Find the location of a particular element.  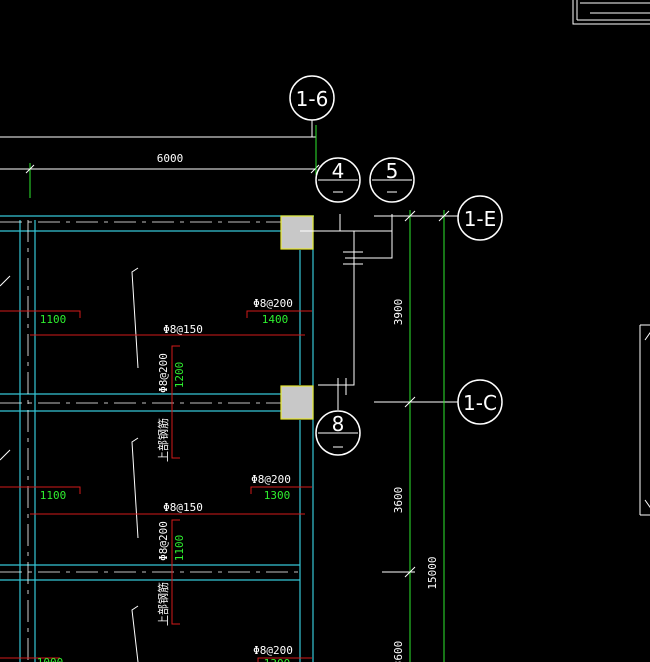

column-lower is located at coordinates (297, 402).